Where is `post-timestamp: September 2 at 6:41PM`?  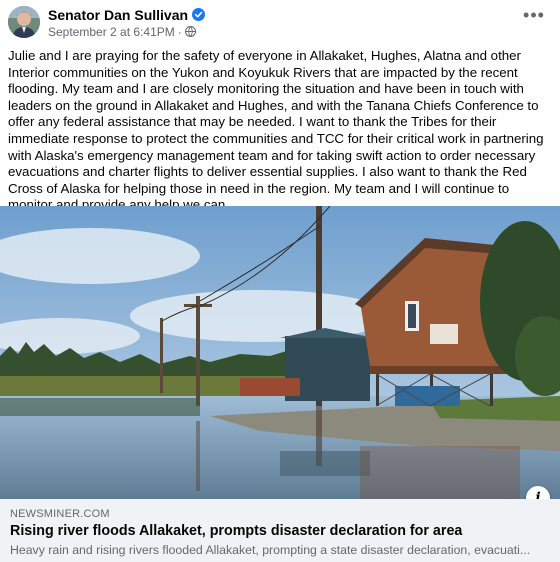
post-timestamp: September 2 at 6:41PM is located at coordinates (111, 32).